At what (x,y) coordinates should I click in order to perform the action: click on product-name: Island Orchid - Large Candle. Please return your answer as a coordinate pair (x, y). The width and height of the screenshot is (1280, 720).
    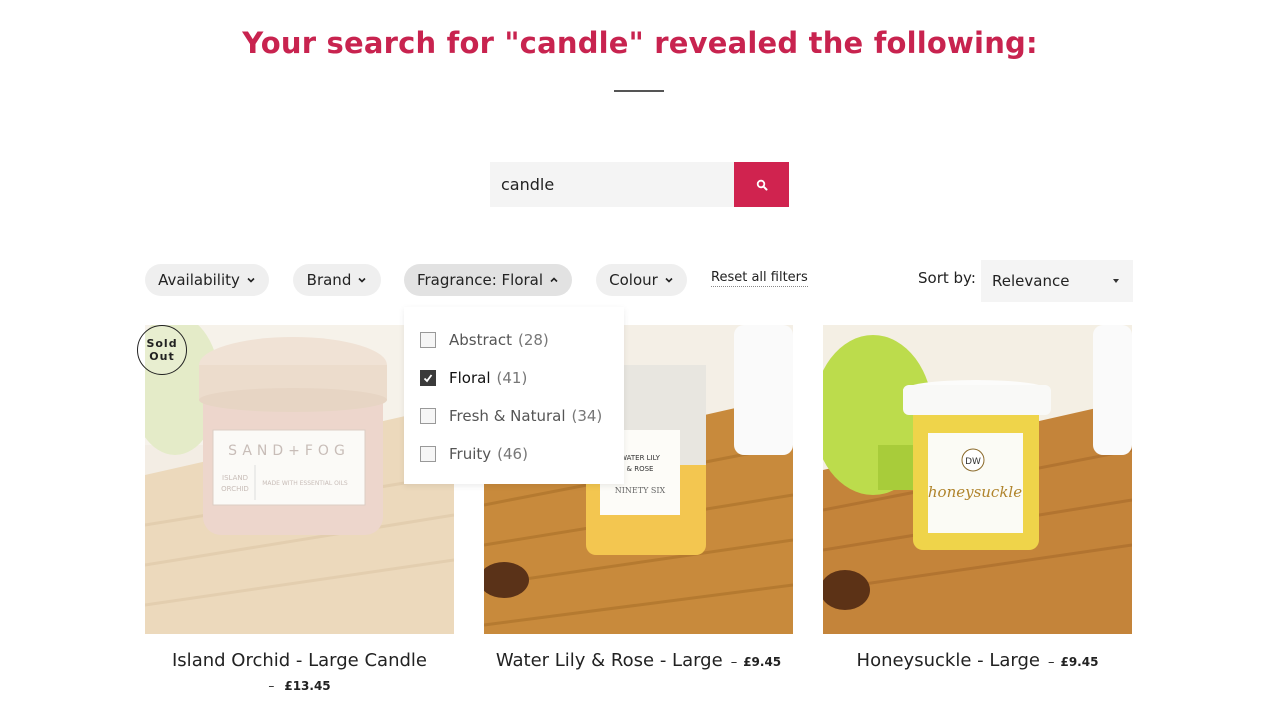
    Looking at the image, I should click on (299, 660).